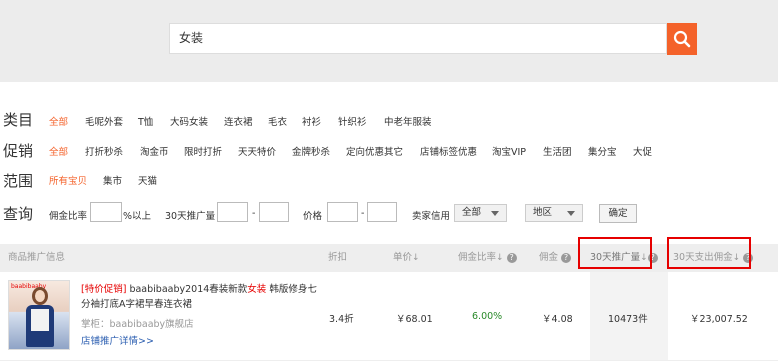 Image resolution: width=778 pixels, height=363 pixels. I want to click on thumb-face, so click(40, 296).